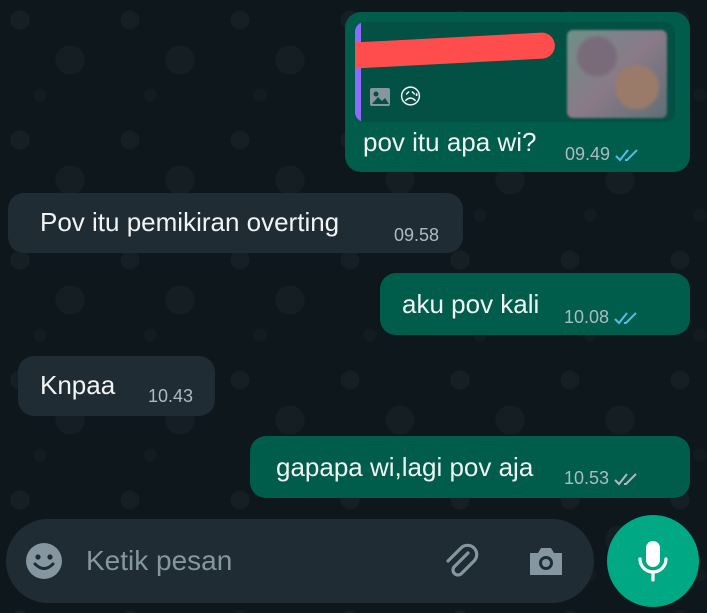 This screenshot has width=707, height=613. What do you see at coordinates (300, 561) in the screenshot?
I see `message-composer: Ketik pesan` at bounding box center [300, 561].